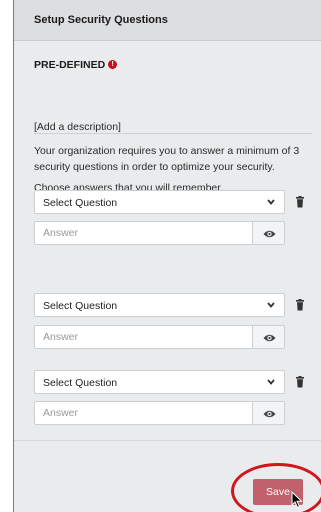 Image resolution: width=321 pixels, height=512 pixels. What do you see at coordinates (159, 382) in the screenshot?
I see `question-select-3: Select Question` at bounding box center [159, 382].